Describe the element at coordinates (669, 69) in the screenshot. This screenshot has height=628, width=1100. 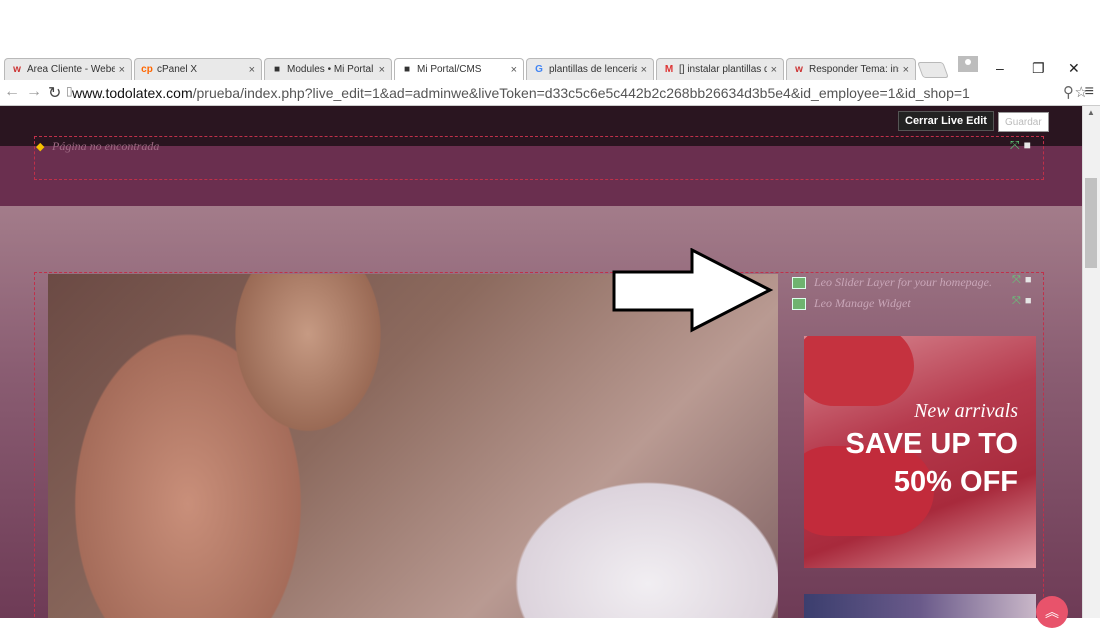
I see `gmail-icon: M` at that location.